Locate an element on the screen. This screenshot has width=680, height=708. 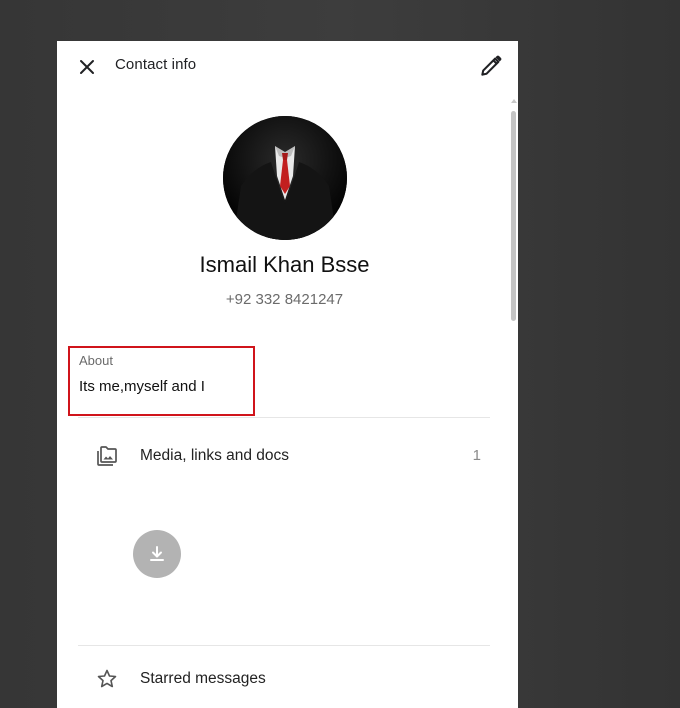
close-button is located at coordinates (87, 67).